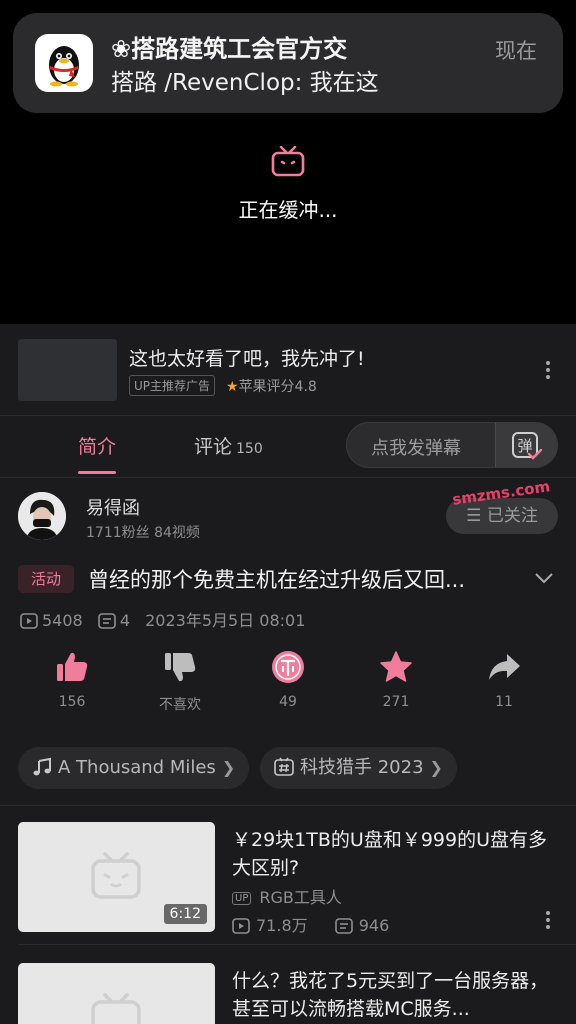 The height and width of the screenshot is (1024, 576). What do you see at coordinates (172, 385) in the screenshot?
I see `ad-tag: UP主推荐广告` at bounding box center [172, 385].